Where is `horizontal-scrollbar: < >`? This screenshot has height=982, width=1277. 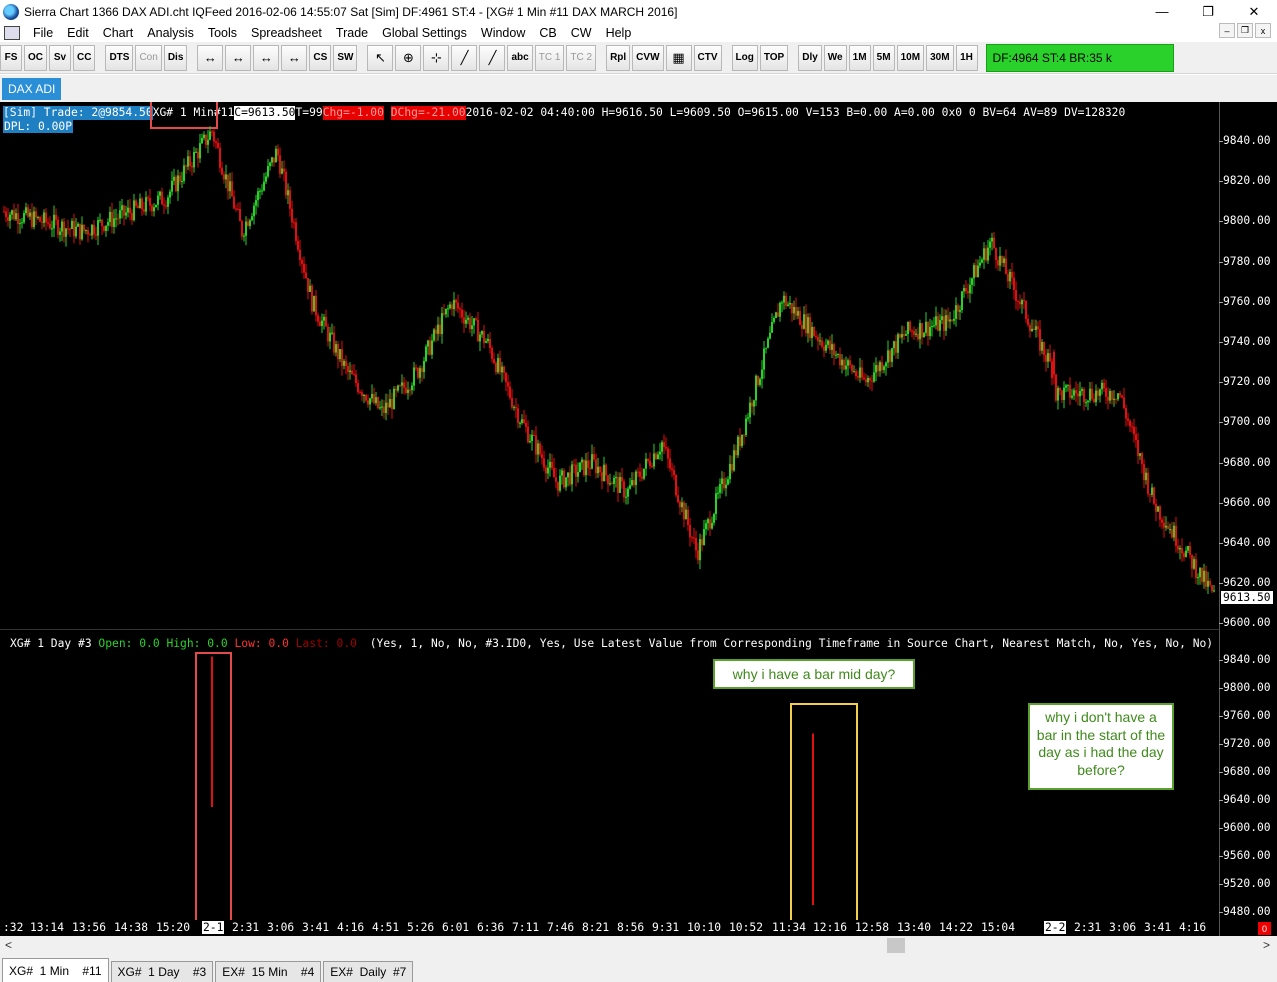 horizontal-scrollbar: < > is located at coordinates (638, 946).